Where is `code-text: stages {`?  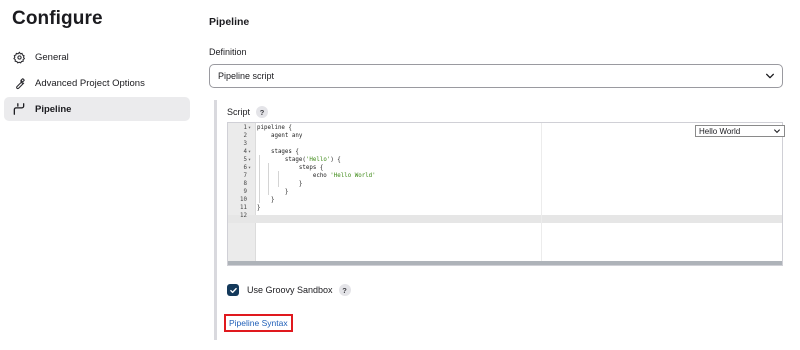 code-text: stages { is located at coordinates (278, 152).